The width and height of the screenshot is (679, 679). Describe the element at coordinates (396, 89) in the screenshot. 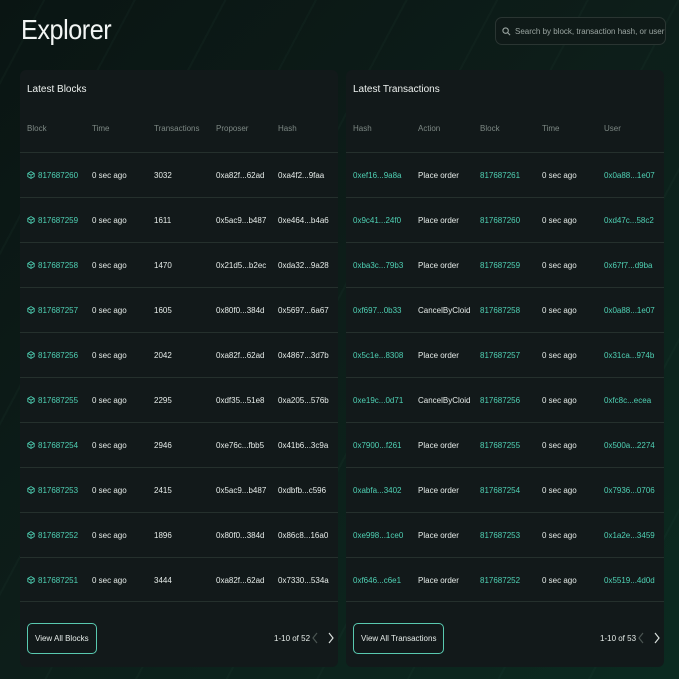

I see `panel-title: Latest Transactions` at that location.